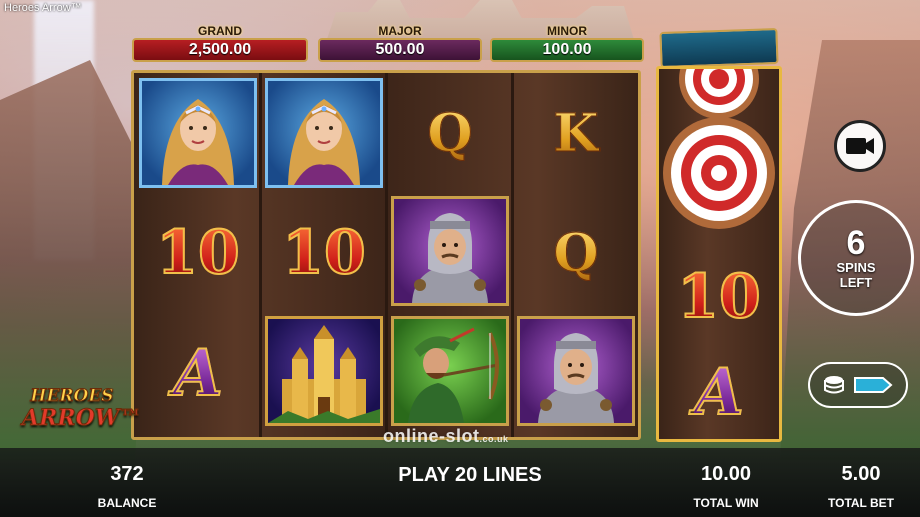  I want to click on castle-icon, so click(324, 374).